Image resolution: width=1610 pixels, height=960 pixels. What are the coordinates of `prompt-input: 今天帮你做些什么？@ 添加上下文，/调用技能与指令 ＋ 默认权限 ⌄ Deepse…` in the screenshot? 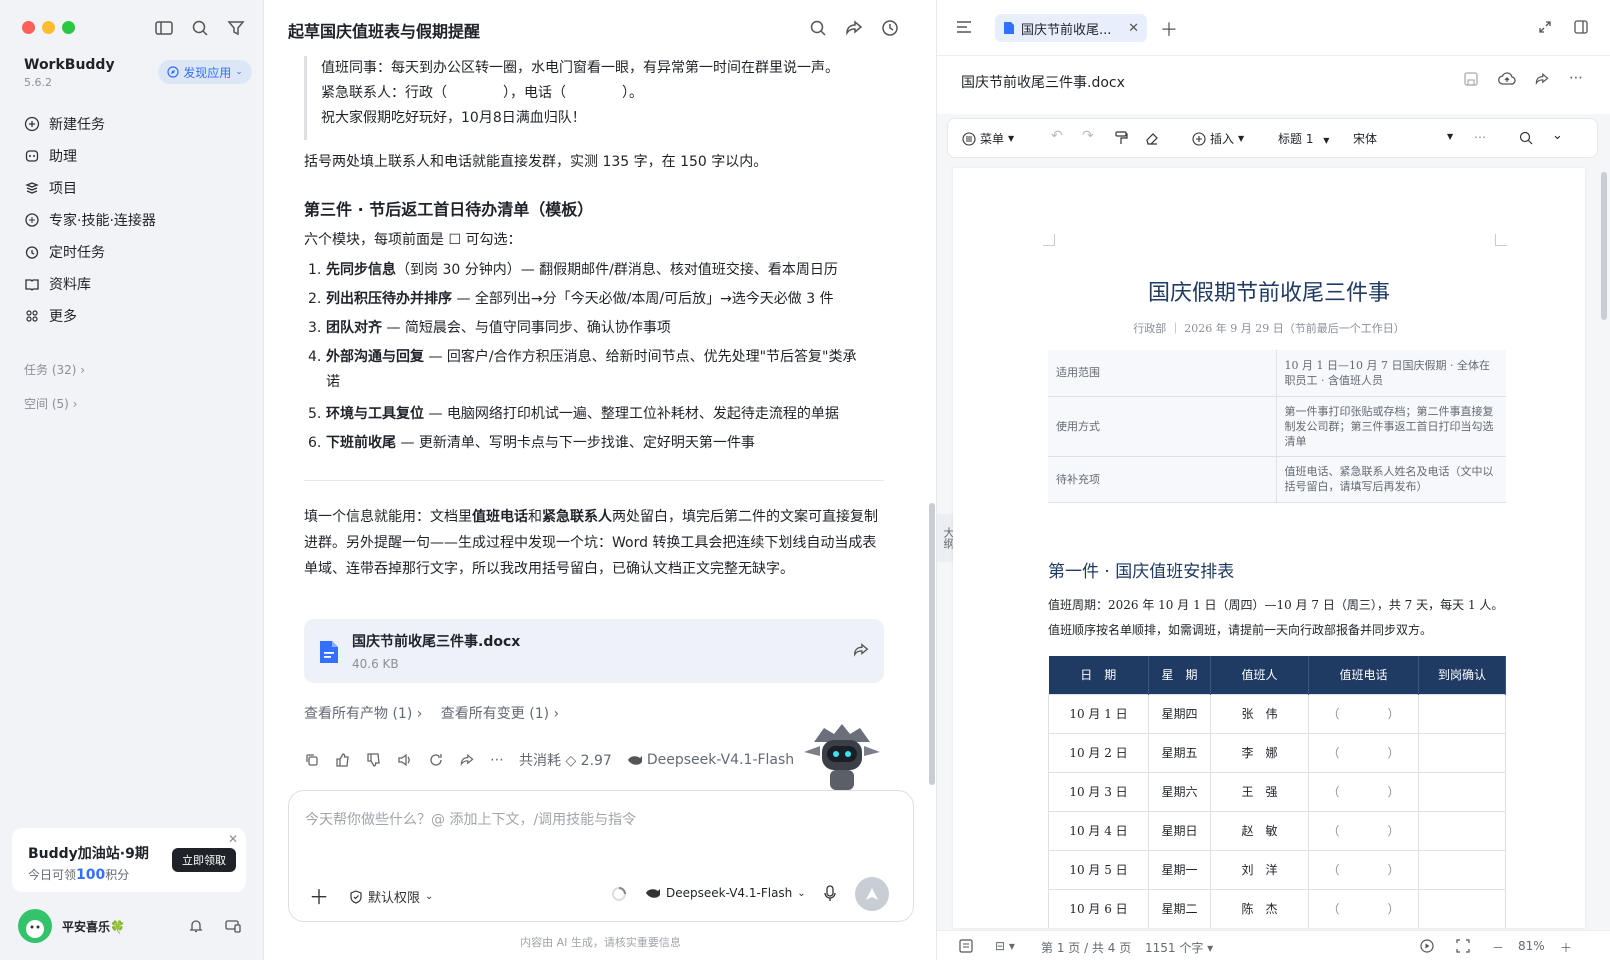 It's located at (601, 856).